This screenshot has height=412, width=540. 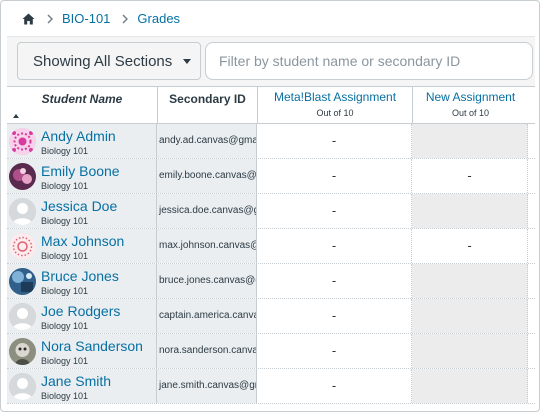 I want to click on secondary-id-cell: bruce.jones.canvas@gmail.com, so click(x=207, y=281).